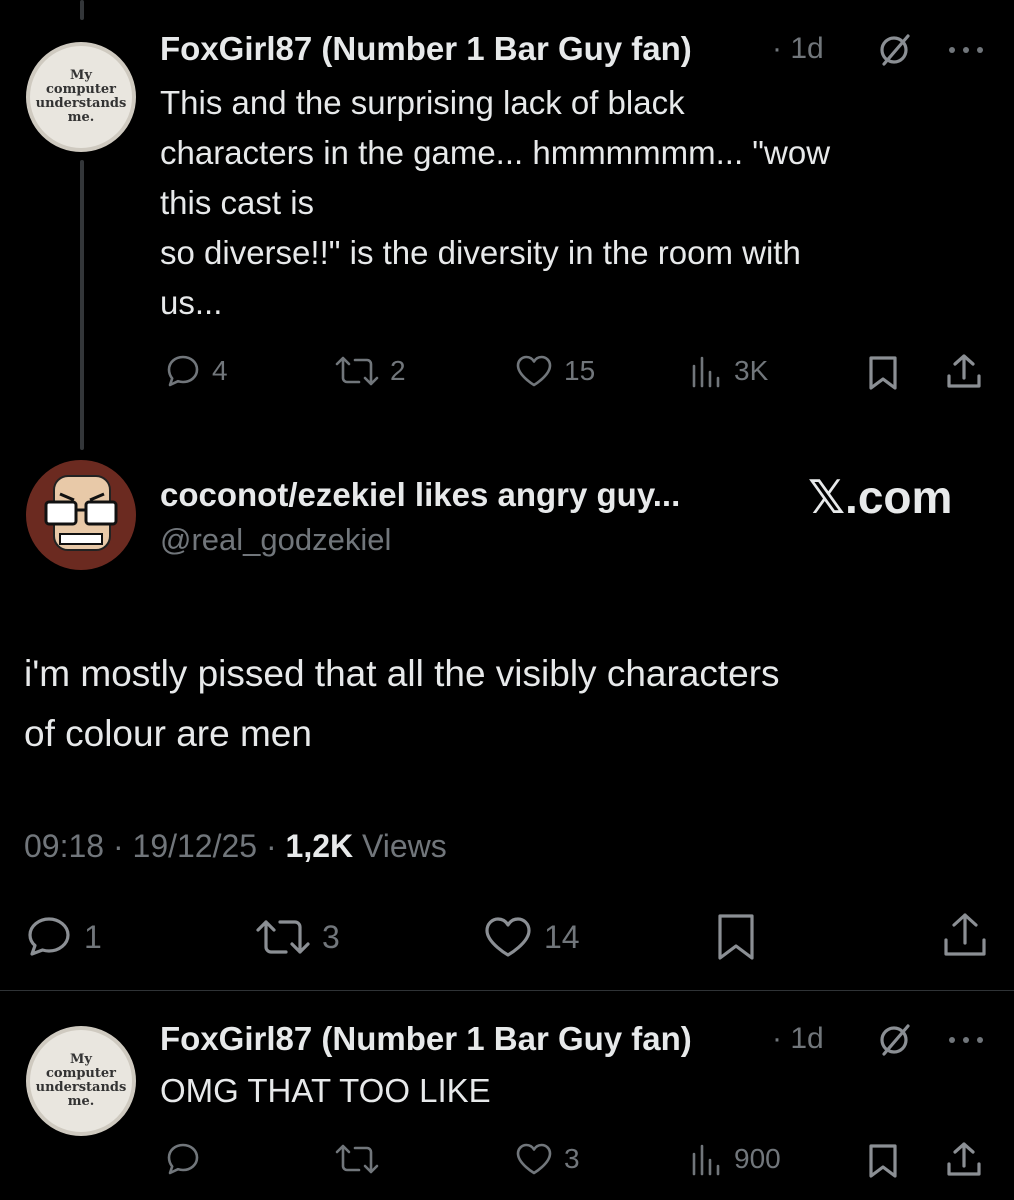 The height and width of the screenshot is (1200, 1014). Describe the element at coordinates (319, 846) in the screenshot. I see `views-count: 1,2K` at that location.